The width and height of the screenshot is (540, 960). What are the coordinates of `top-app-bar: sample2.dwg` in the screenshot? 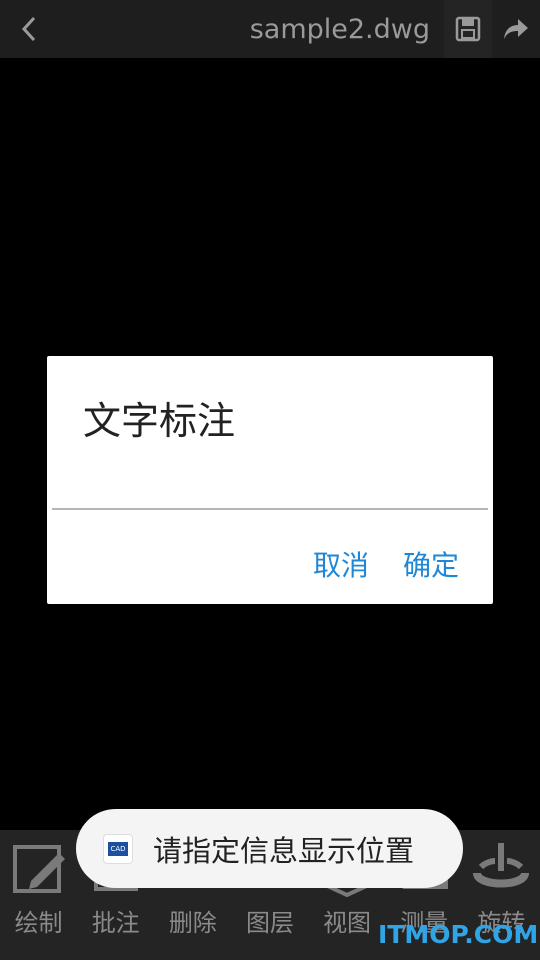 It's located at (270, 29).